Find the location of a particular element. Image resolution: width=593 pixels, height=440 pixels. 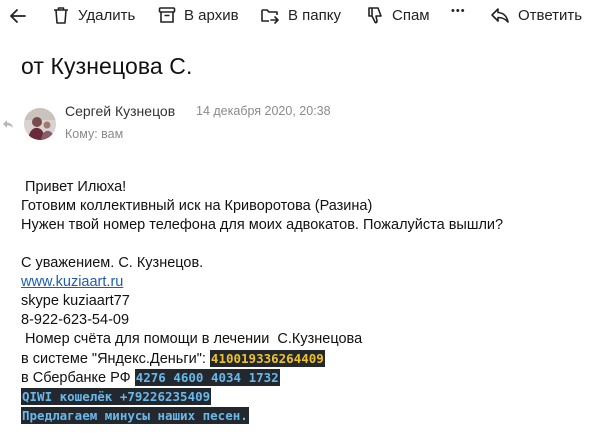

back-button is located at coordinates (18, 16).